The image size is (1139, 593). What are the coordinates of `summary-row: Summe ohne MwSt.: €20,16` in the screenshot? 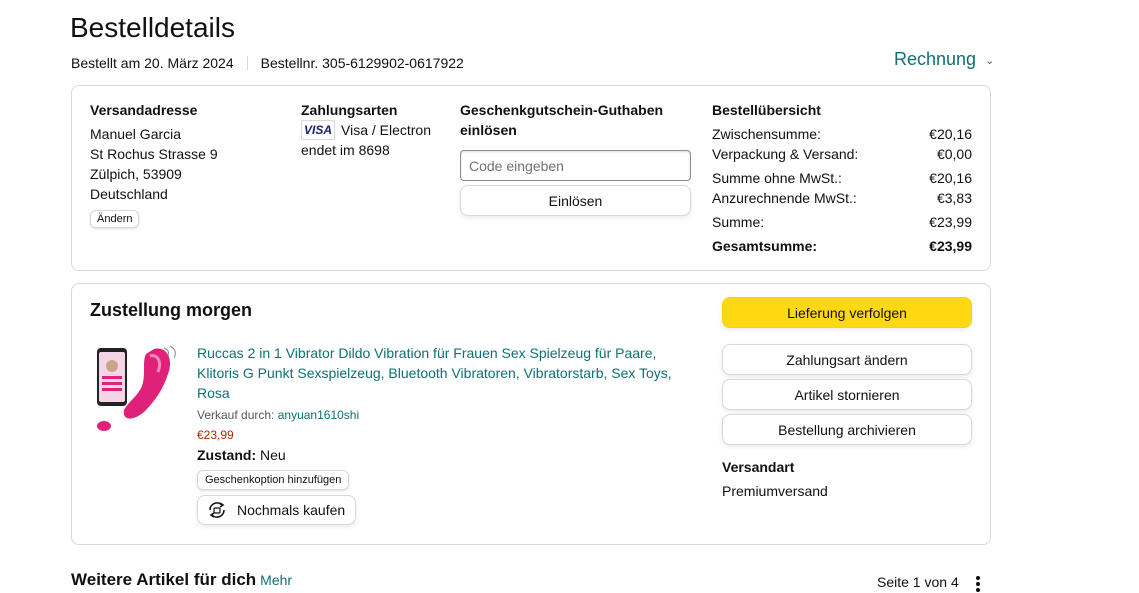 It's located at (842, 178).